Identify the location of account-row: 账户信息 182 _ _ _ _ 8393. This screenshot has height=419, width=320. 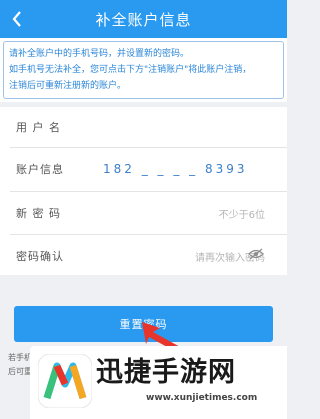
(143, 169).